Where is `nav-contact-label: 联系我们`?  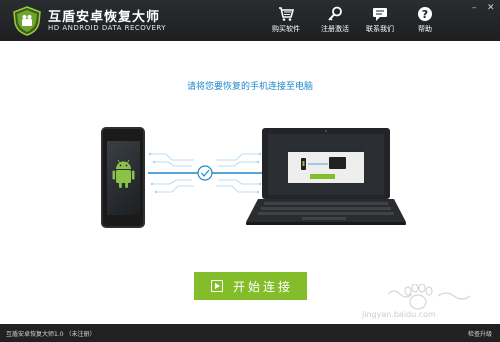
nav-contact-label: 联系我们 is located at coordinates (380, 29).